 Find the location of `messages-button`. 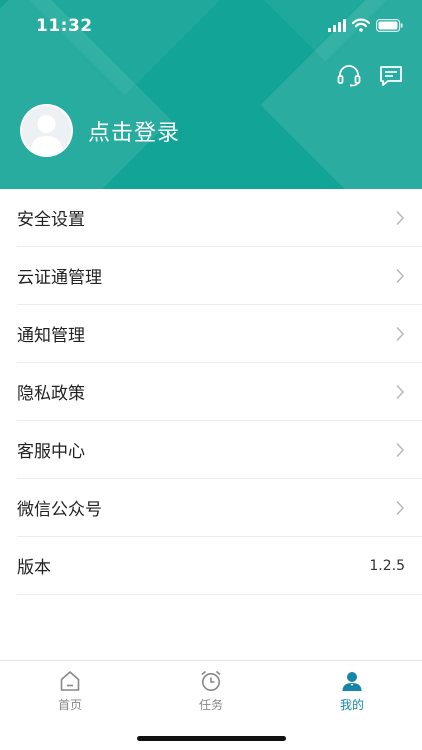

messages-button is located at coordinates (391, 76).